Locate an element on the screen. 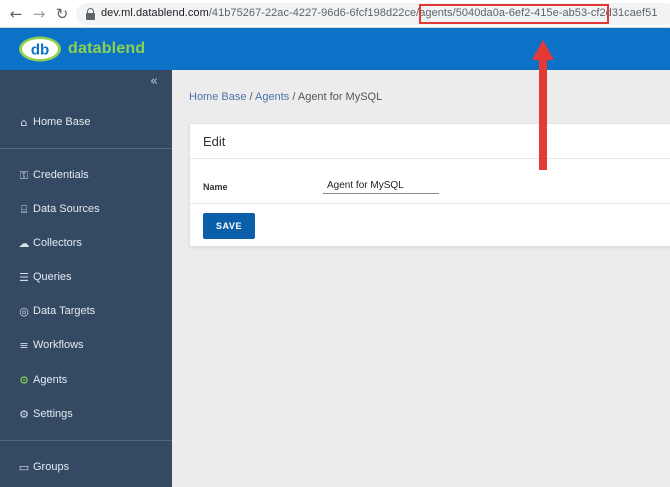  target-icon: ◎ is located at coordinates (24, 311).